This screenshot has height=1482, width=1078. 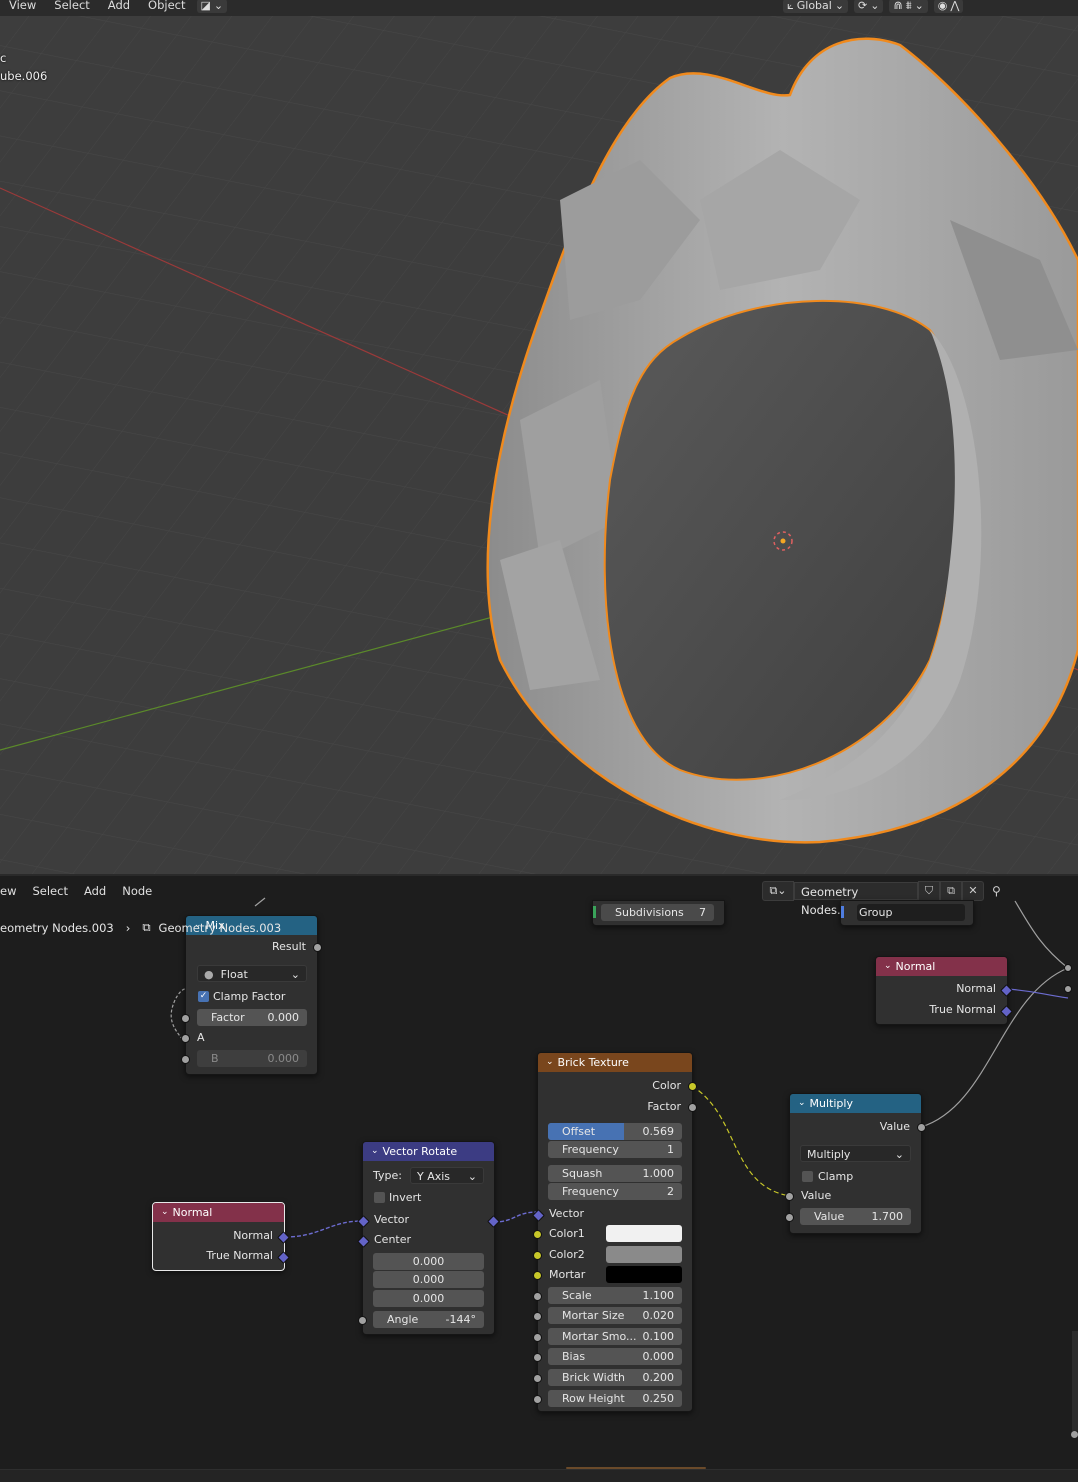 I want to click on menu-view: ew, so click(x=12, y=891).